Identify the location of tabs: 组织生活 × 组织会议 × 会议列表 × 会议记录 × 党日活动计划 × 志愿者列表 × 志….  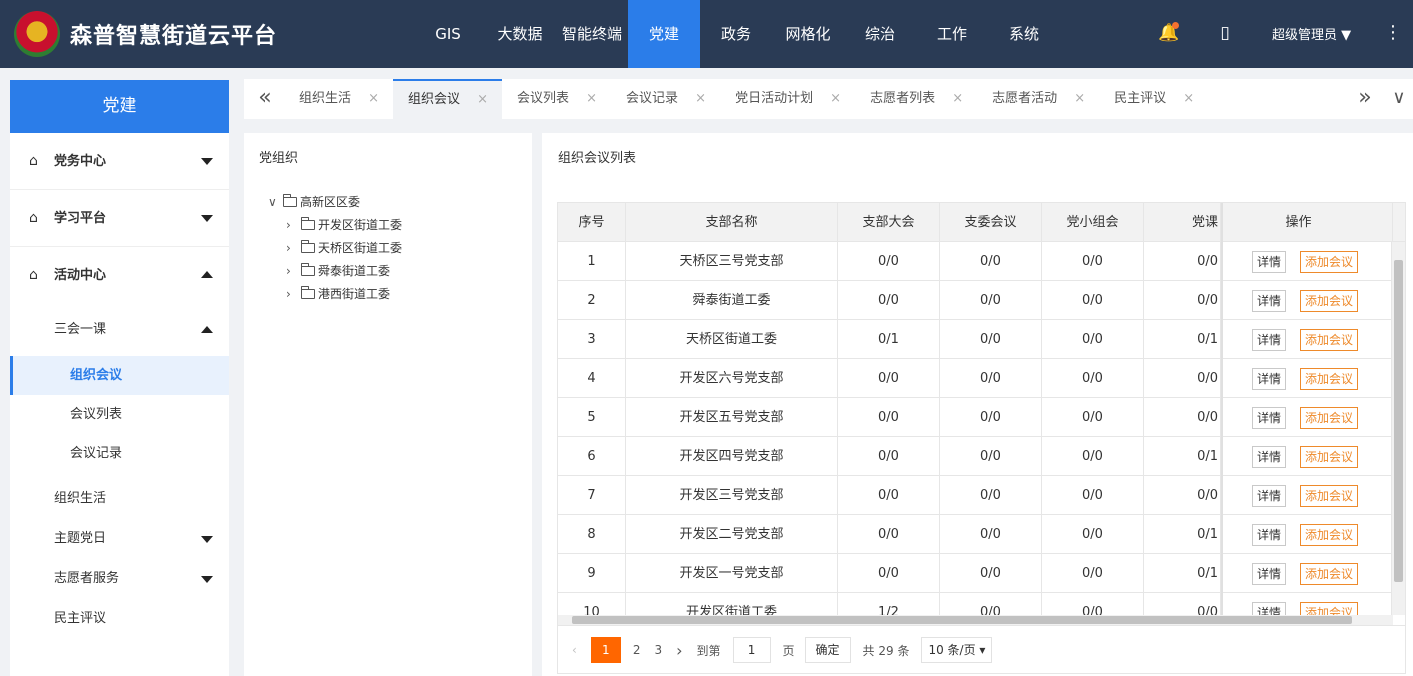
(746, 99).